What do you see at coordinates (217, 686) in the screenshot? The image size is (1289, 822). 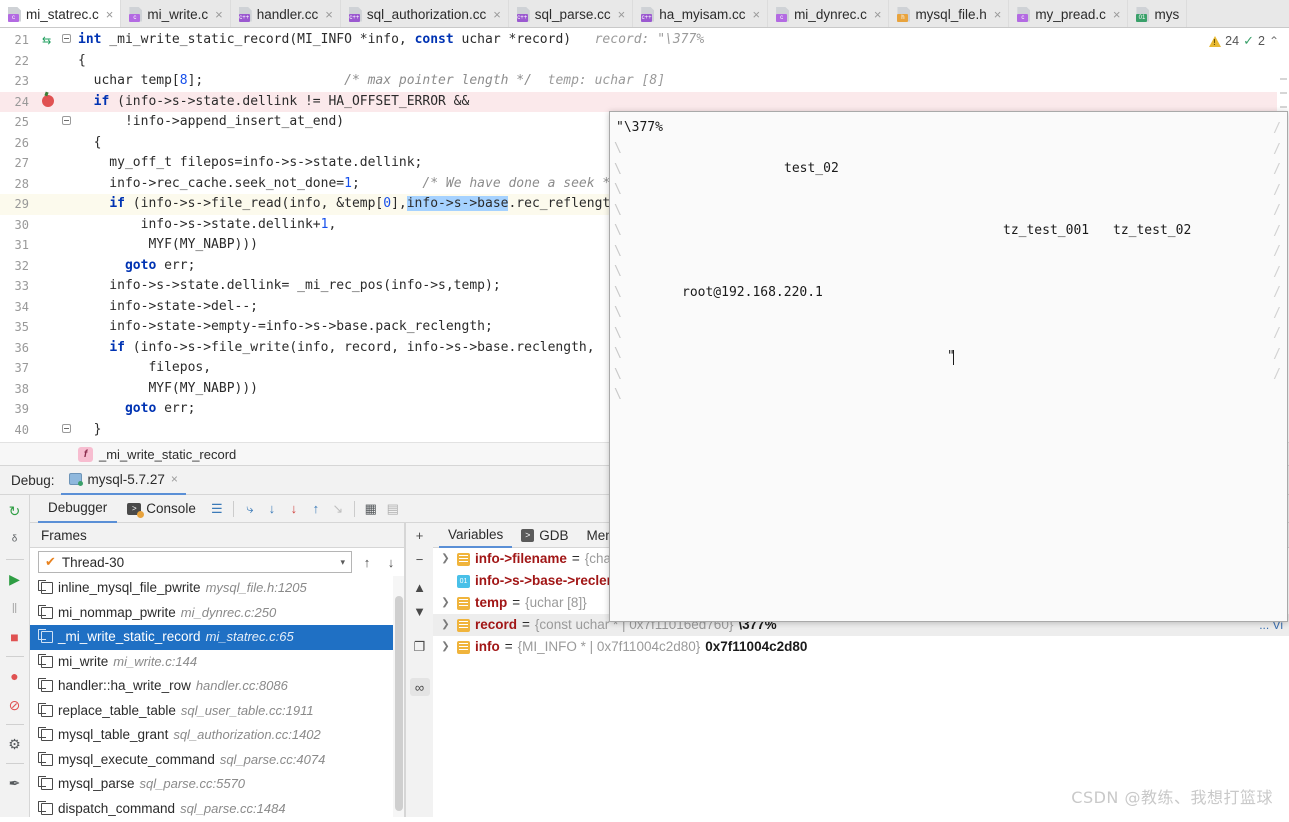 I see `frame-row: handler::ha_write_row handler.cc:8086` at bounding box center [217, 686].